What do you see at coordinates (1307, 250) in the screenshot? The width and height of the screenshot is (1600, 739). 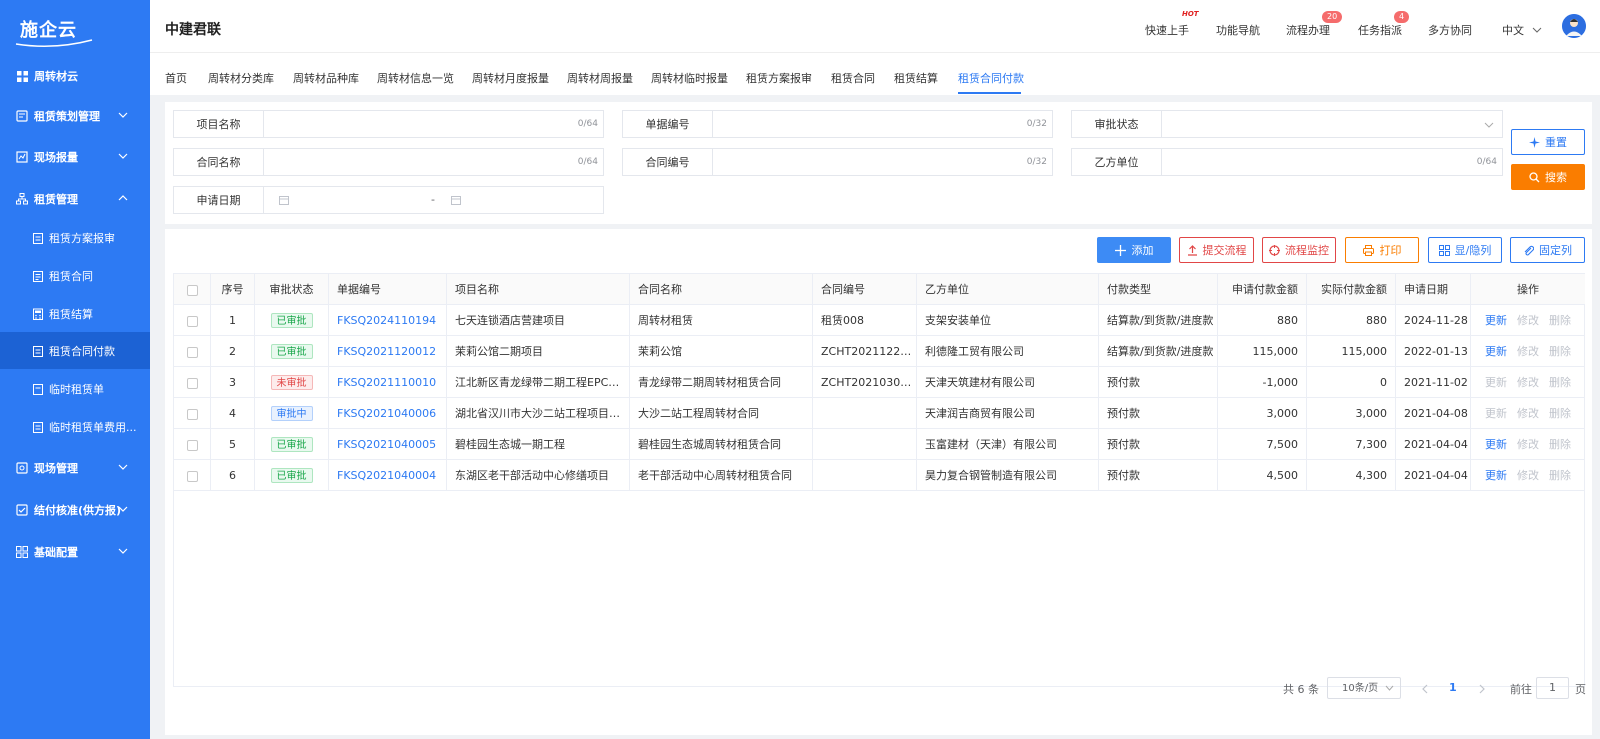 I see `flow-monitor-label: 流程监控` at bounding box center [1307, 250].